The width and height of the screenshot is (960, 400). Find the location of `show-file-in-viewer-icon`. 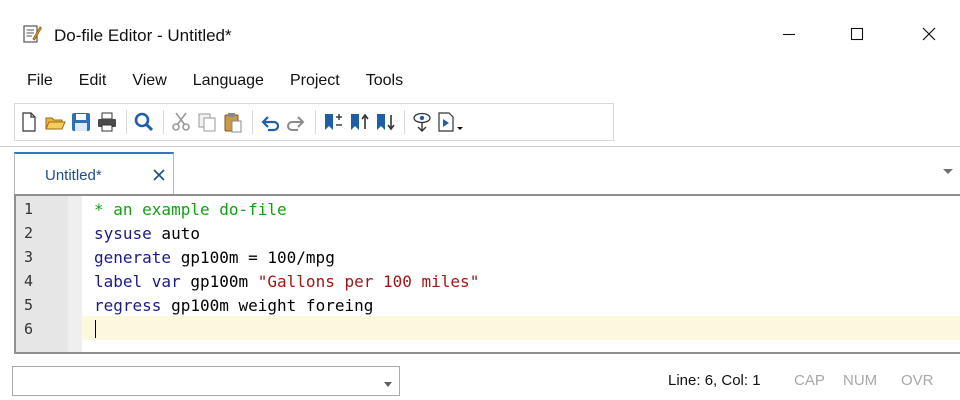

show-file-in-viewer-icon is located at coordinates (422, 122).